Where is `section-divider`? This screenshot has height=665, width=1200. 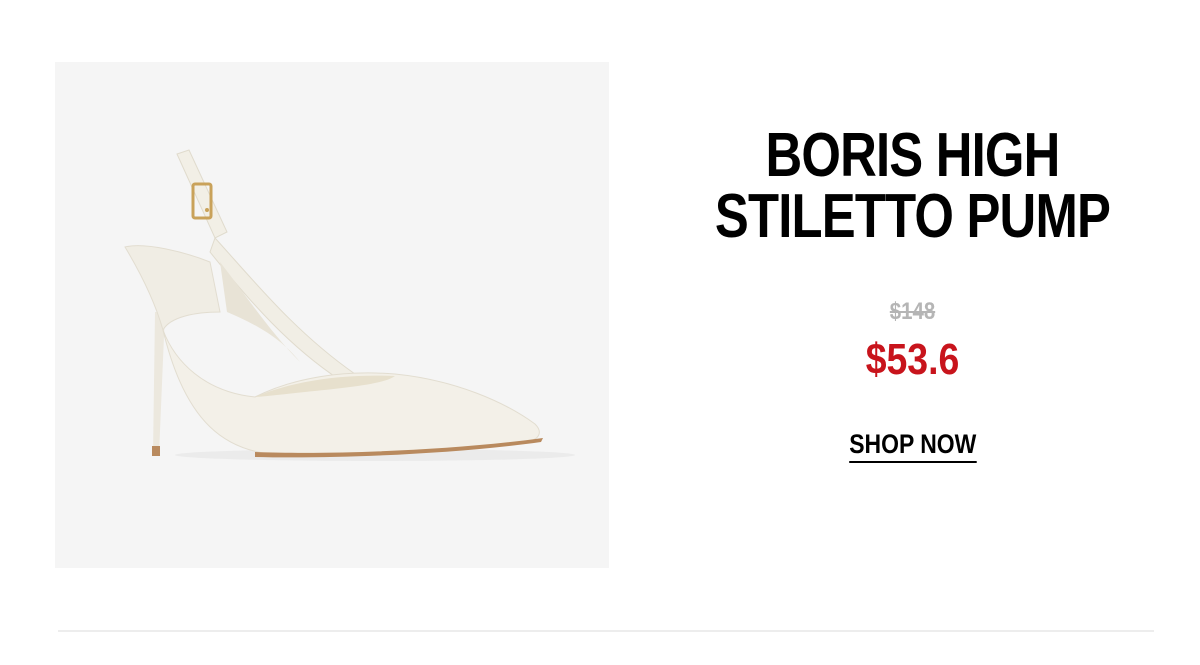
section-divider is located at coordinates (606, 631).